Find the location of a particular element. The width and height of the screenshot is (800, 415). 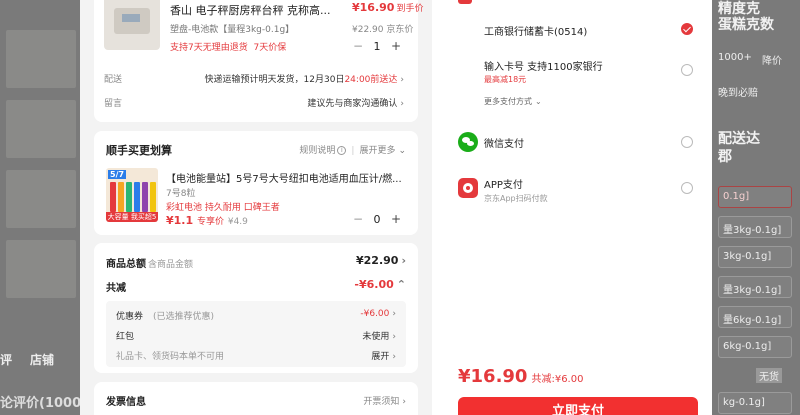

invoice-notice: 开票须知 › is located at coordinates (384, 400).